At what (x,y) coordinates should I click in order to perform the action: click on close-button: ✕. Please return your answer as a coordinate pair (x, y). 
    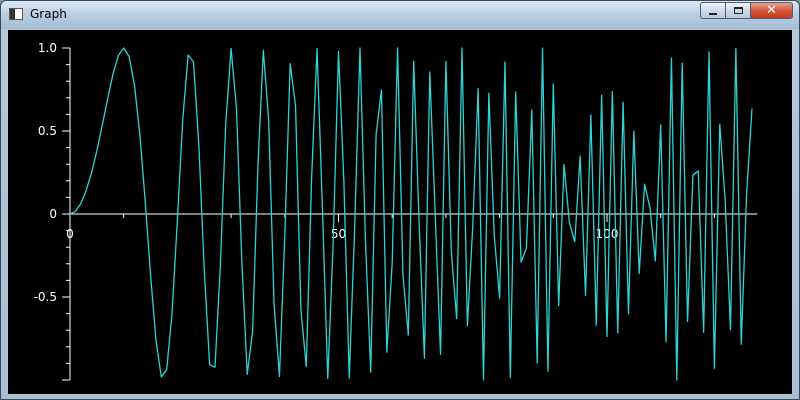
    Looking at the image, I should click on (771, 10).